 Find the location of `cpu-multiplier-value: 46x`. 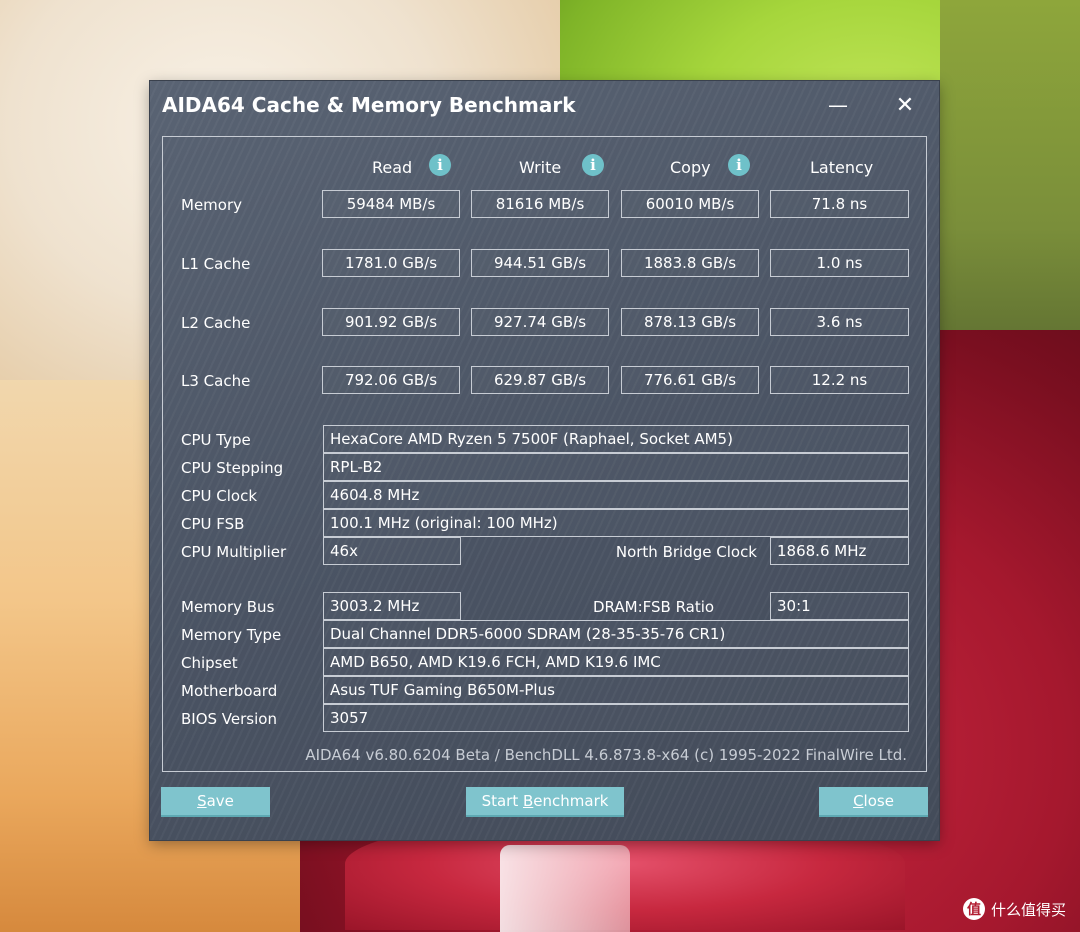

cpu-multiplier-value: 46x is located at coordinates (392, 551).